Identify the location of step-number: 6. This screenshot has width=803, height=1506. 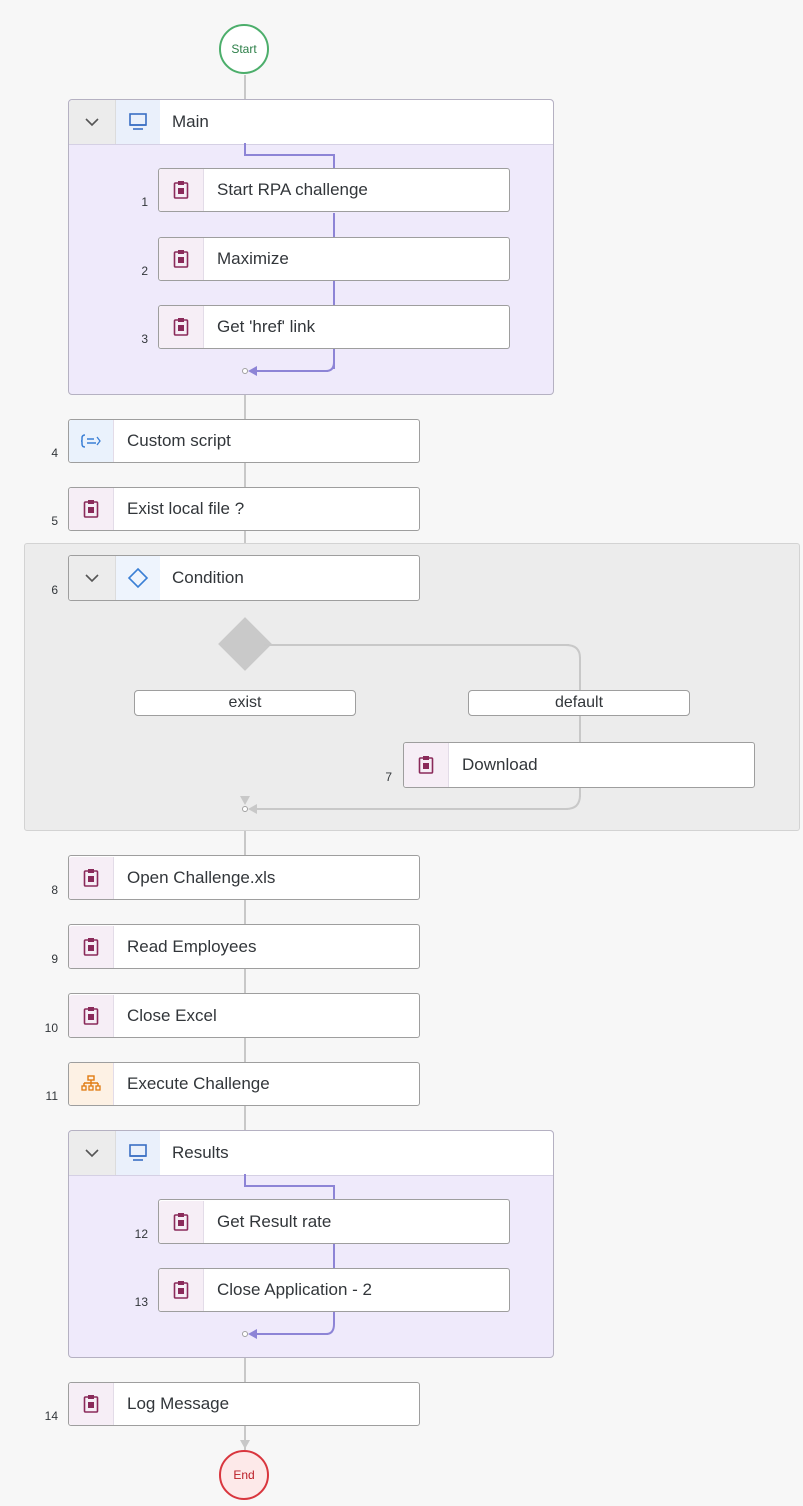
(54, 590).